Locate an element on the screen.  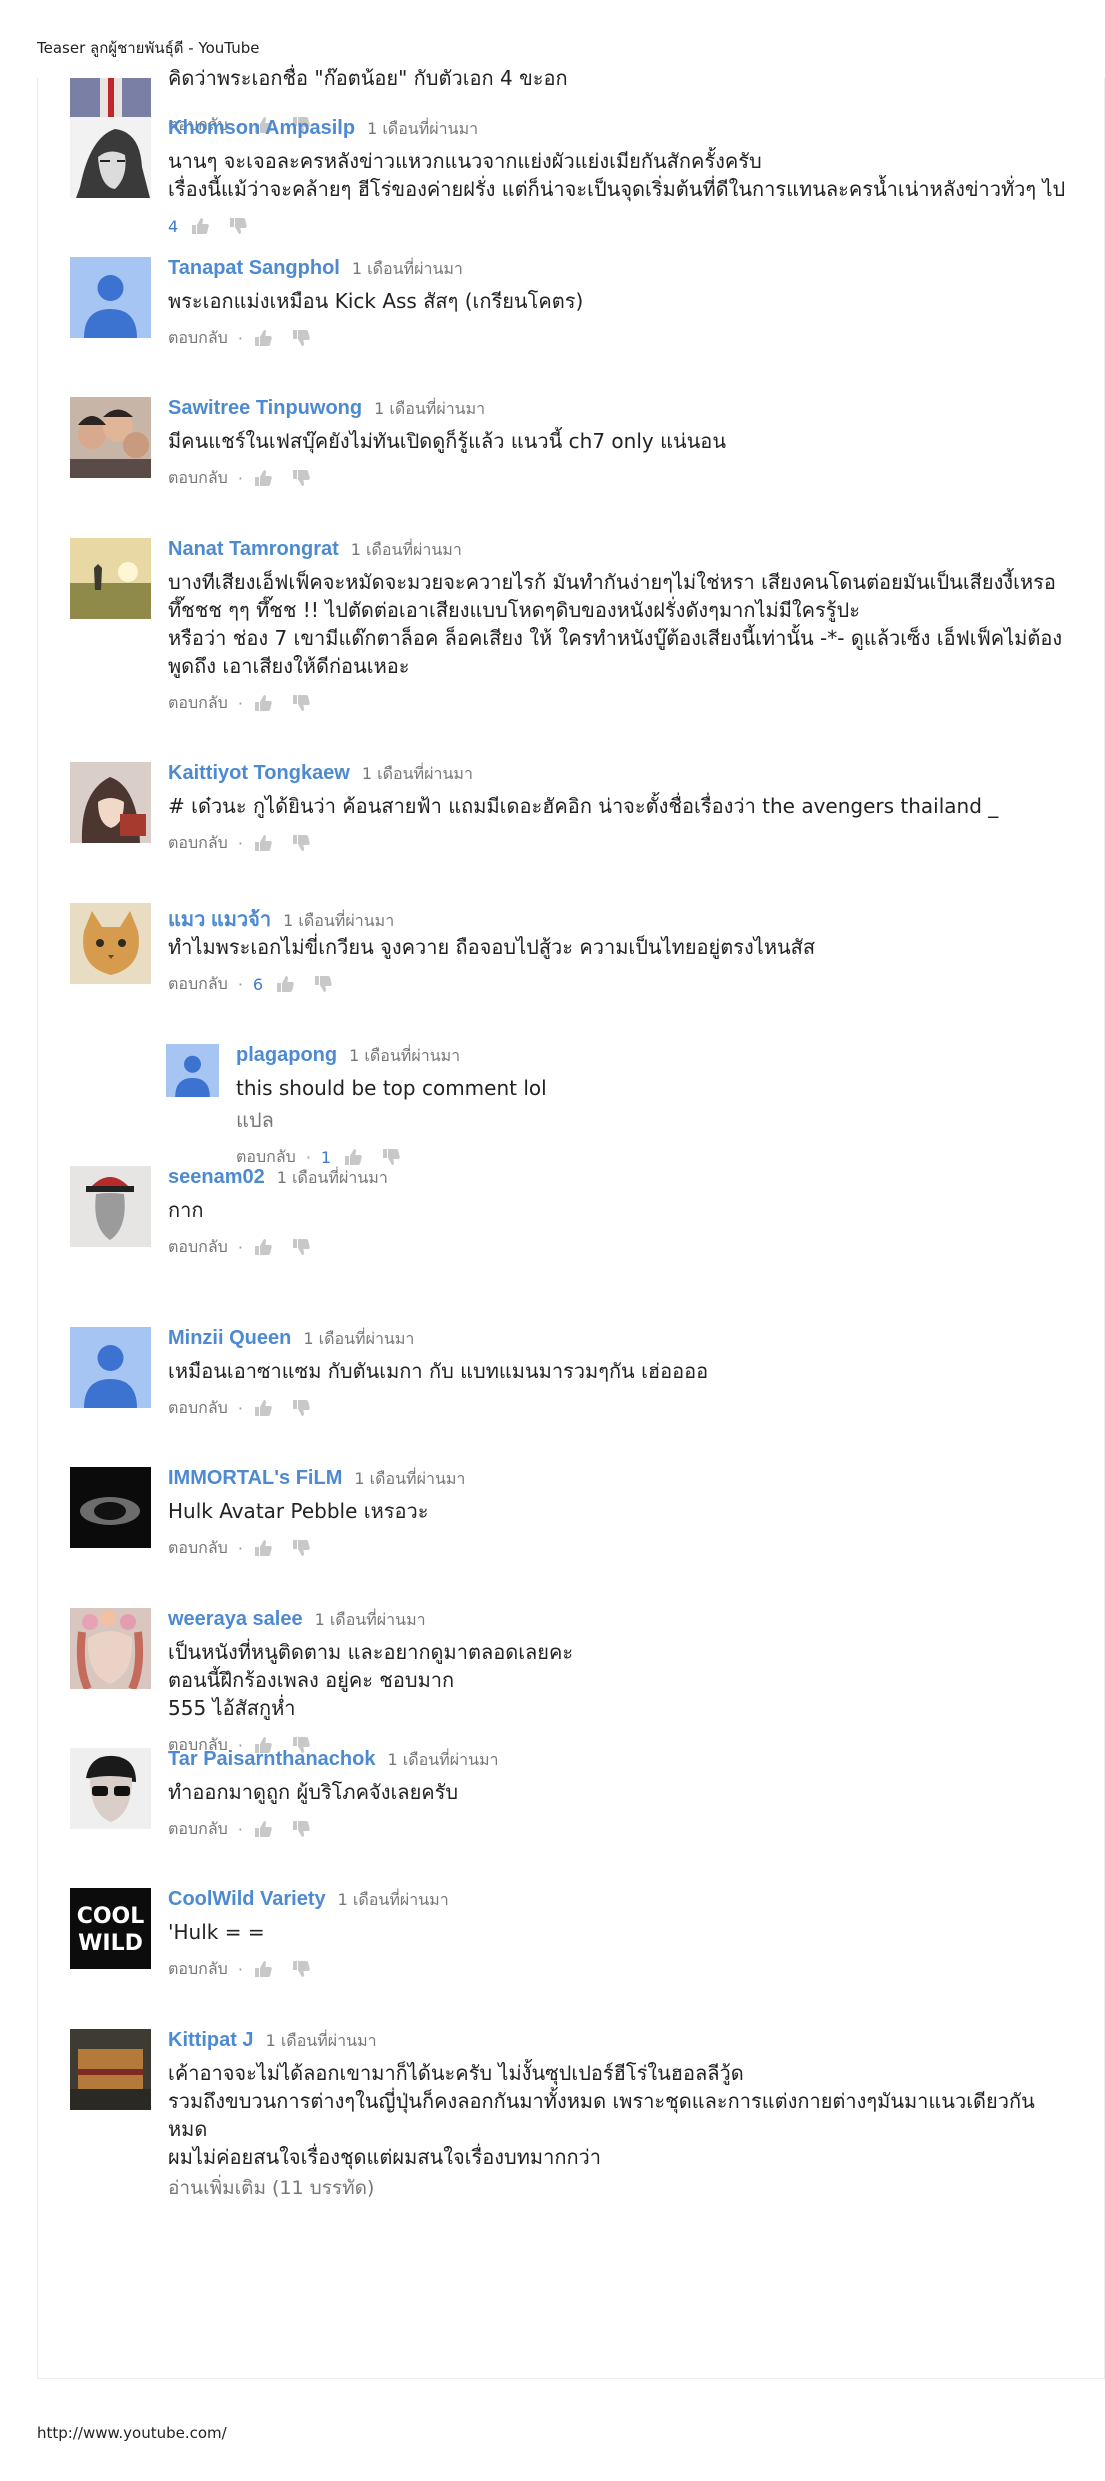
read-more-link: อ่านเพิ่มเติม (11 บรรทัด) is located at coordinates (618, 2188).